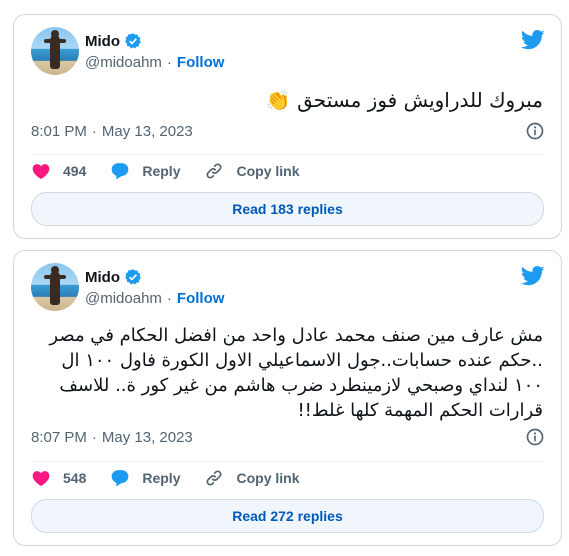 This screenshot has height=556, width=569. What do you see at coordinates (58, 478) in the screenshot?
I see `like-button: 548` at bounding box center [58, 478].